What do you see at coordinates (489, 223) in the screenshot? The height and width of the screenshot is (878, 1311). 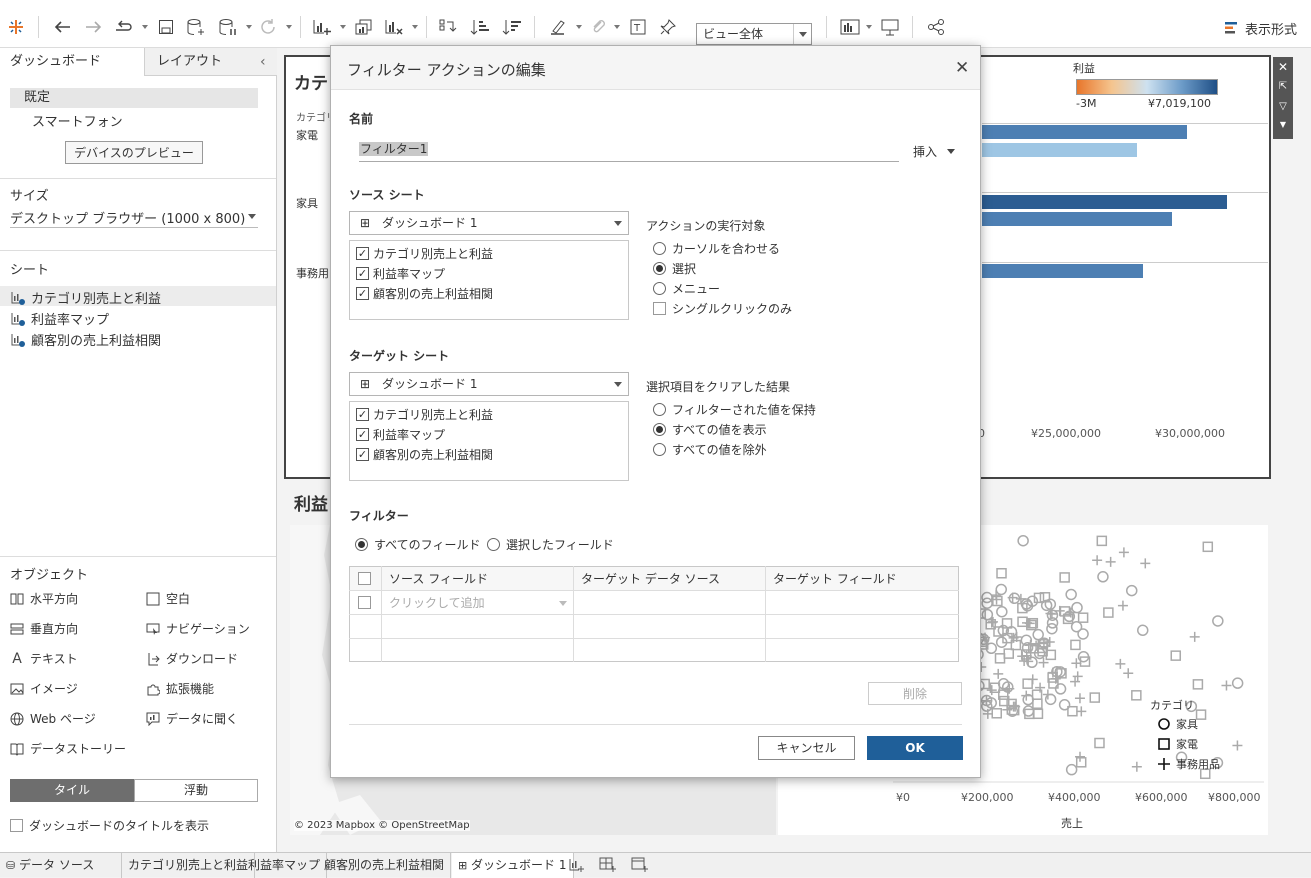 I see `source-sheet-select: ⊞ ダッシュボード 1` at bounding box center [489, 223].